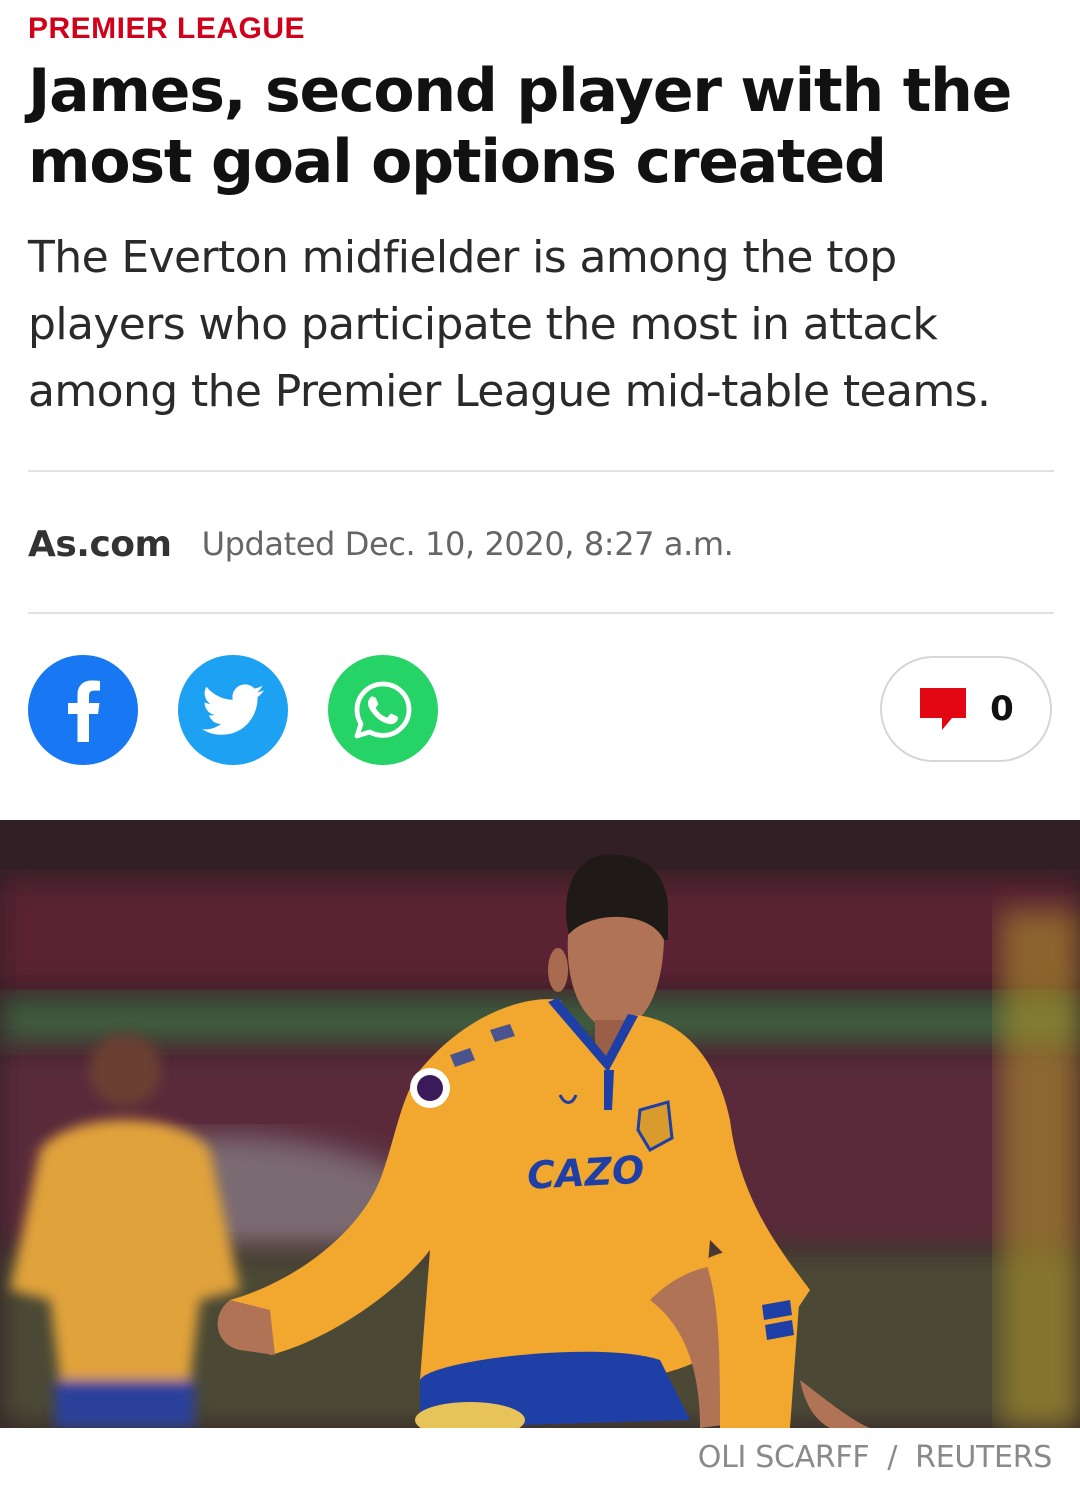  Describe the element at coordinates (1002, 709) in the screenshot. I see `comments-count: 0` at that location.